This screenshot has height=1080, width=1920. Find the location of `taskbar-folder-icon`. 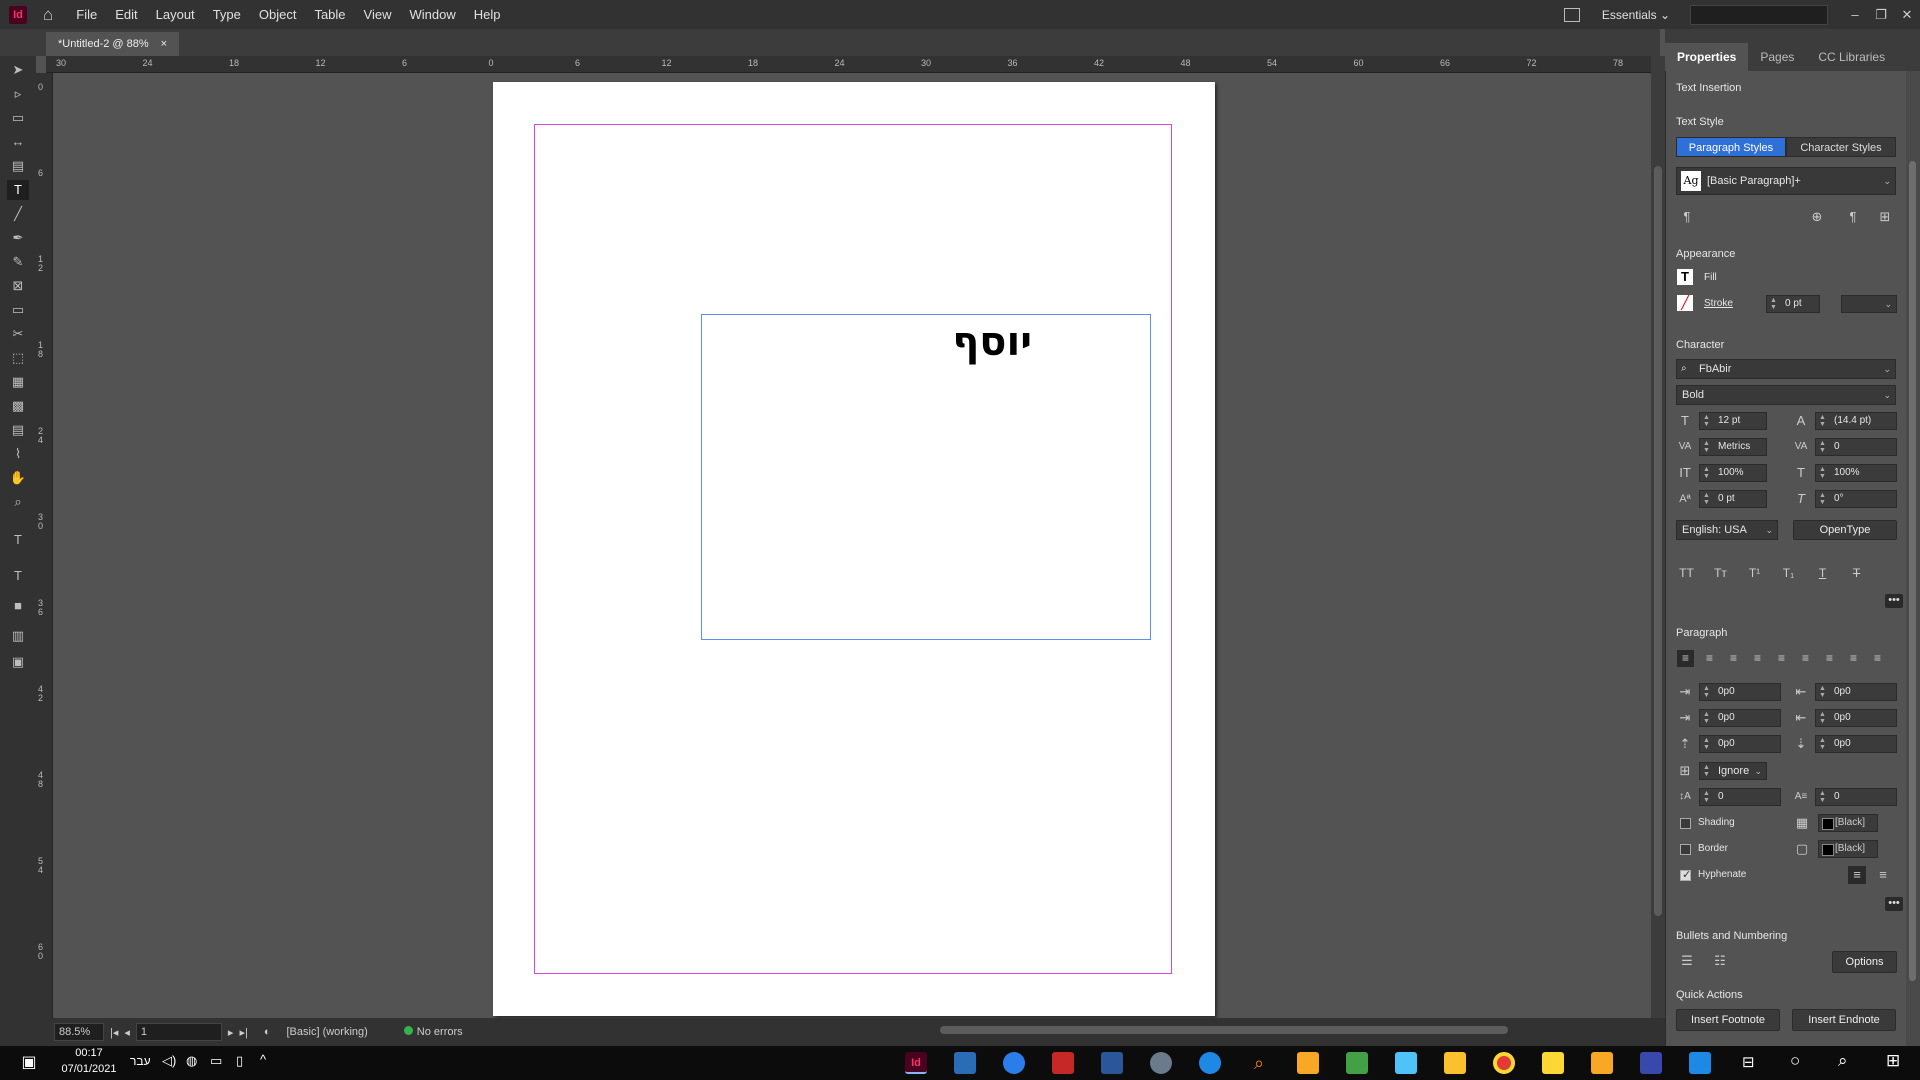

taskbar-folder-icon is located at coordinates (1553, 1063).